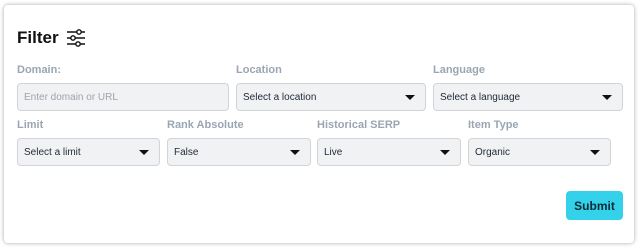  Describe the element at coordinates (239, 152) in the screenshot. I see `rank-absolute-select: False` at that location.